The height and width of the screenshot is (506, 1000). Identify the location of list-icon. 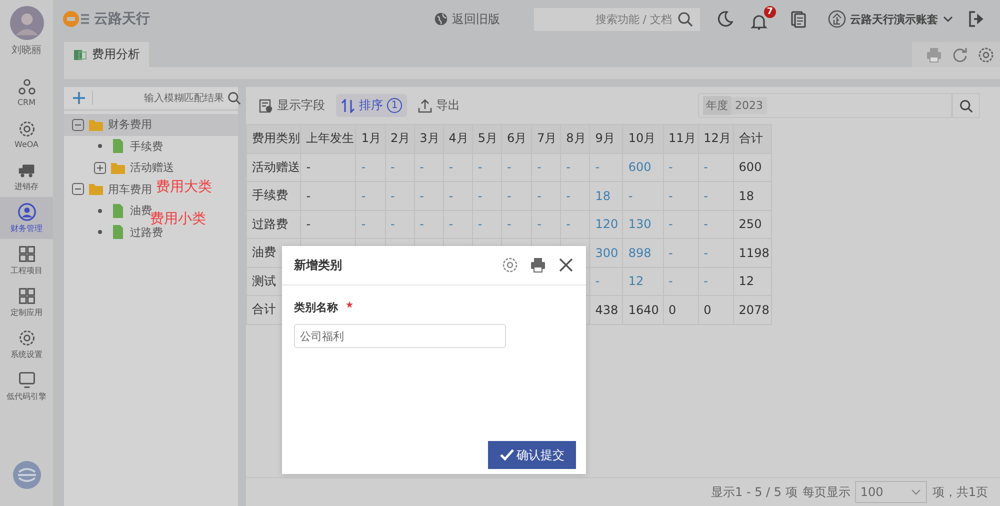
(266, 105).